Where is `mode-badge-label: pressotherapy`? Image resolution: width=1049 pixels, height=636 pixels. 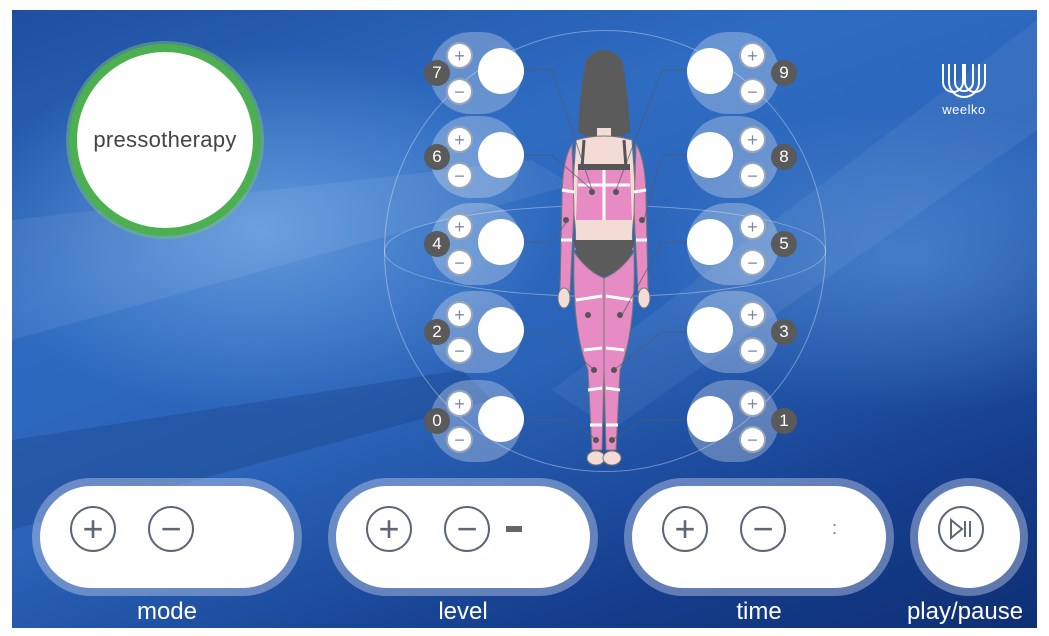 mode-badge-label: pressotherapy is located at coordinates (165, 139).